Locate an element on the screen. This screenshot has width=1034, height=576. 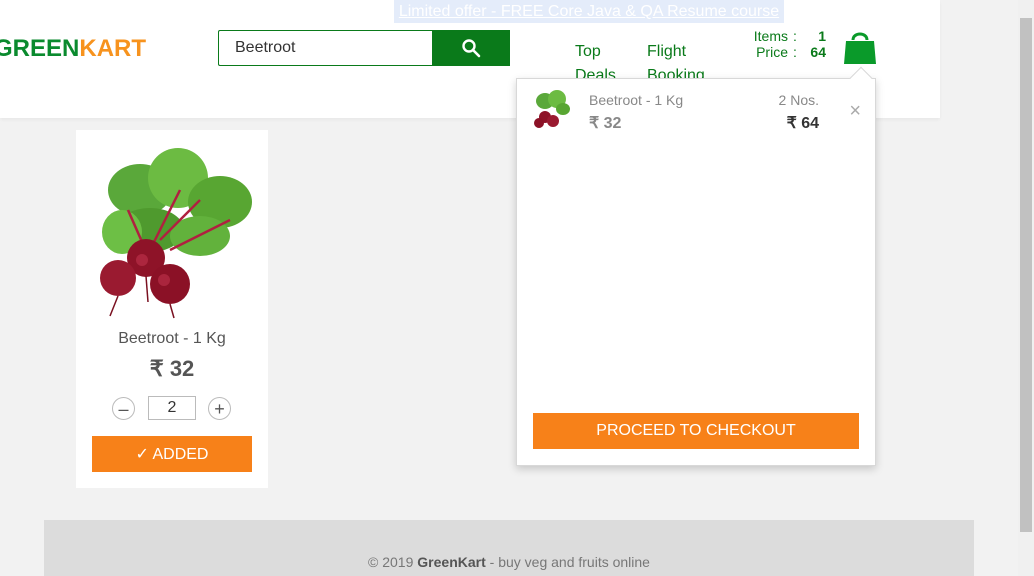
scrollbar-thumb is located at coordinates (1026, 275).